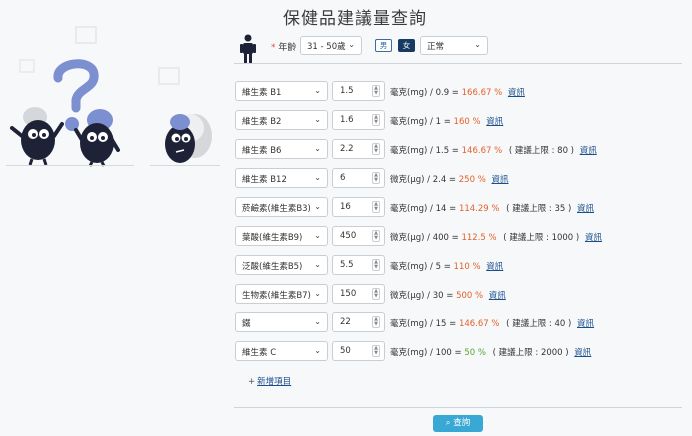  I want to click on amount-input: 150 ▲ ▼, so click(358, 294).